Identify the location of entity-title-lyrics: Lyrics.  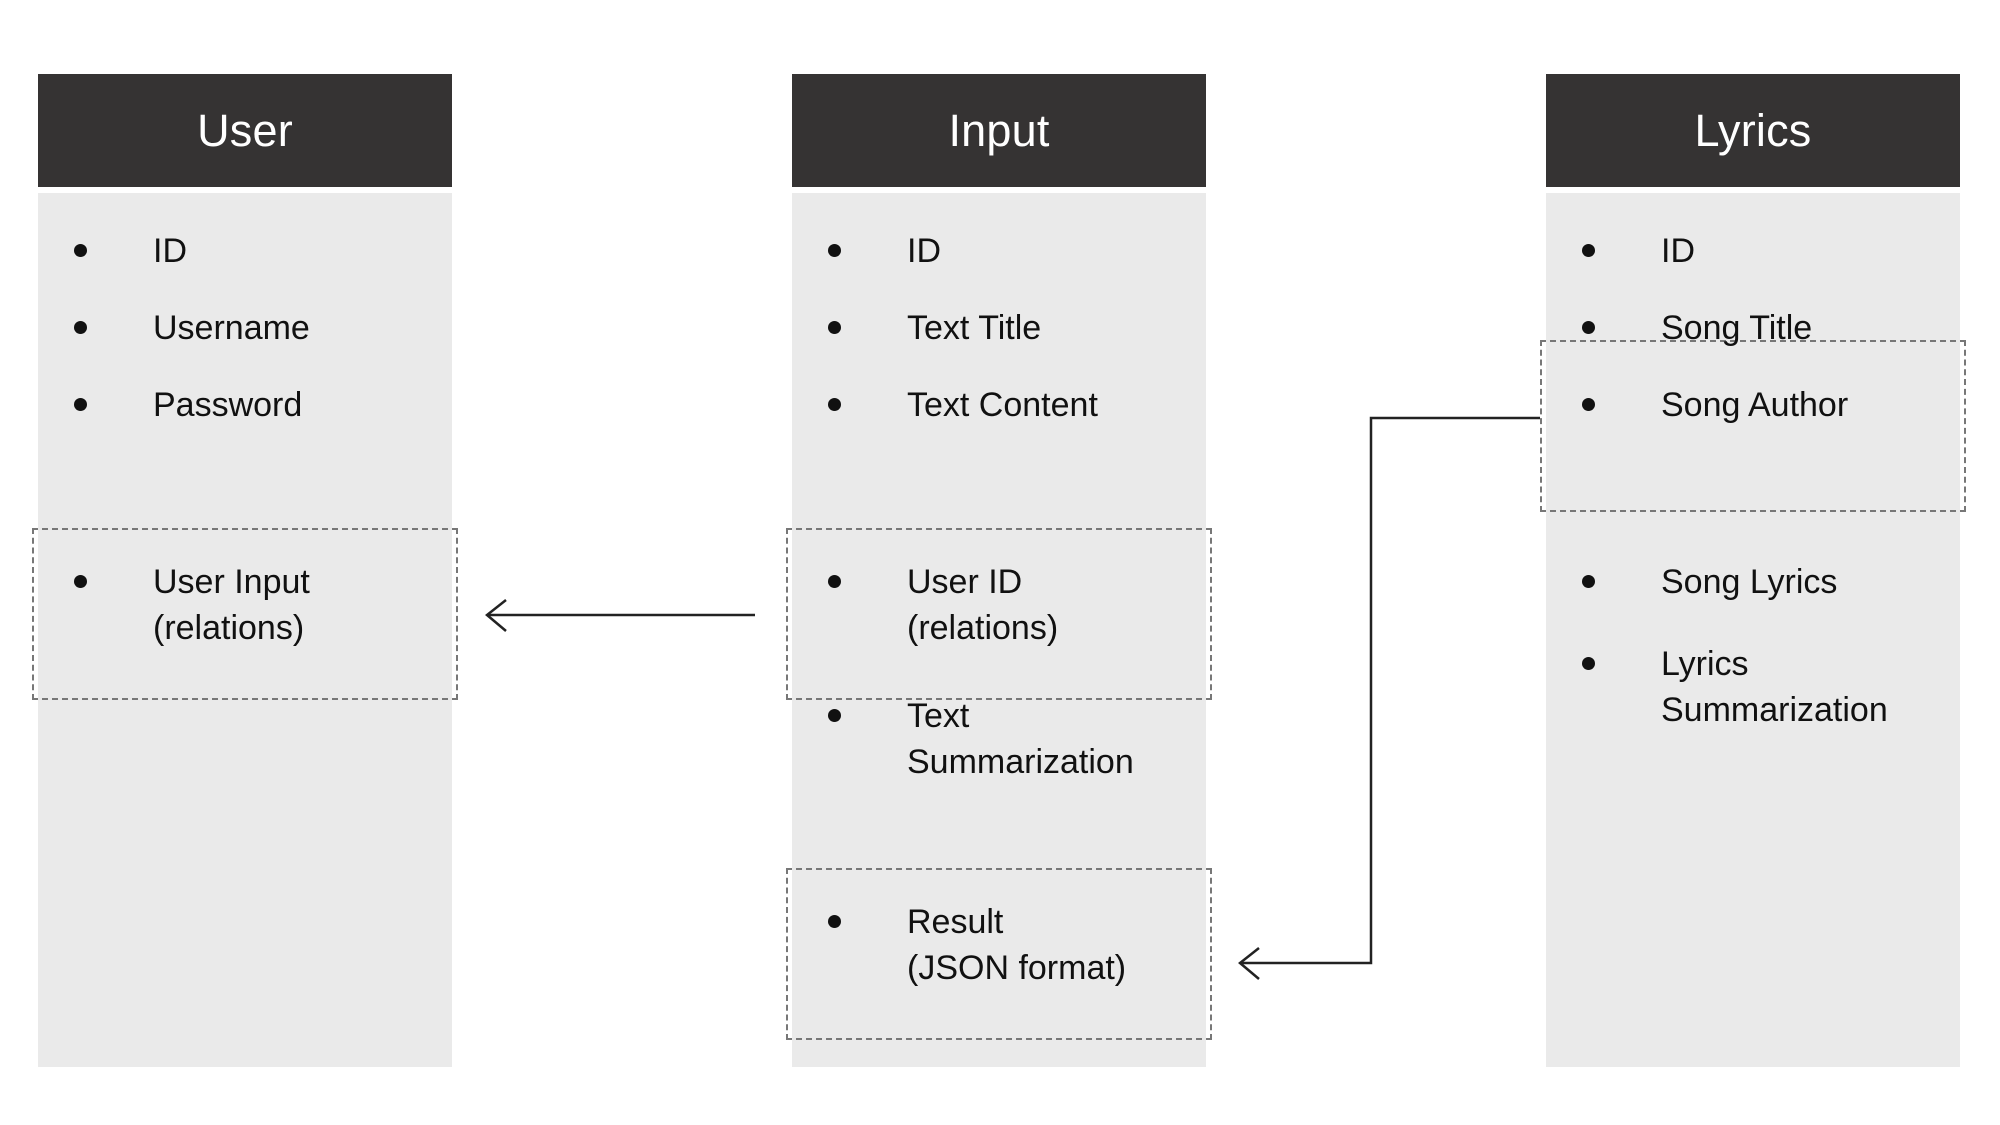
(1753, 130).